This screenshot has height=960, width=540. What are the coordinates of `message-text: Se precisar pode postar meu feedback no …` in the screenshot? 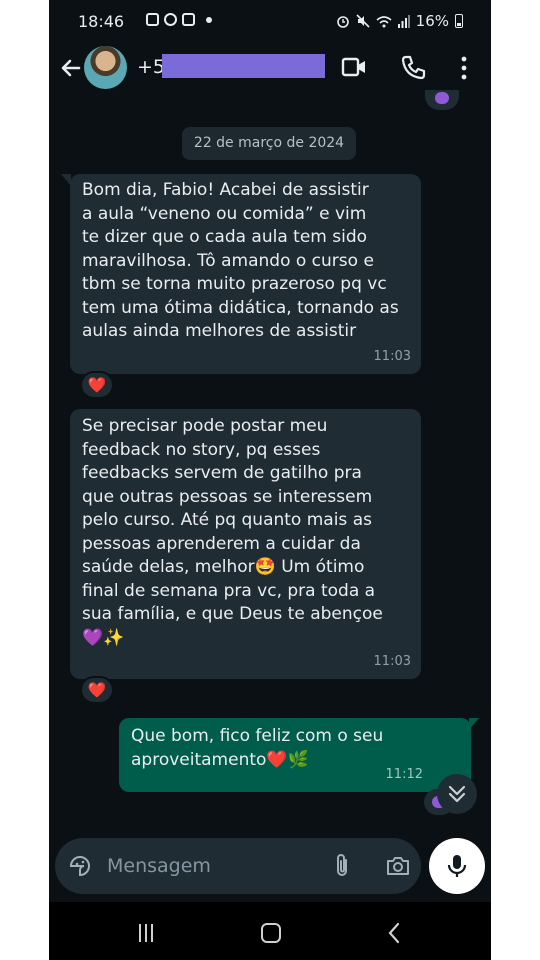 It's located at (232, 532).